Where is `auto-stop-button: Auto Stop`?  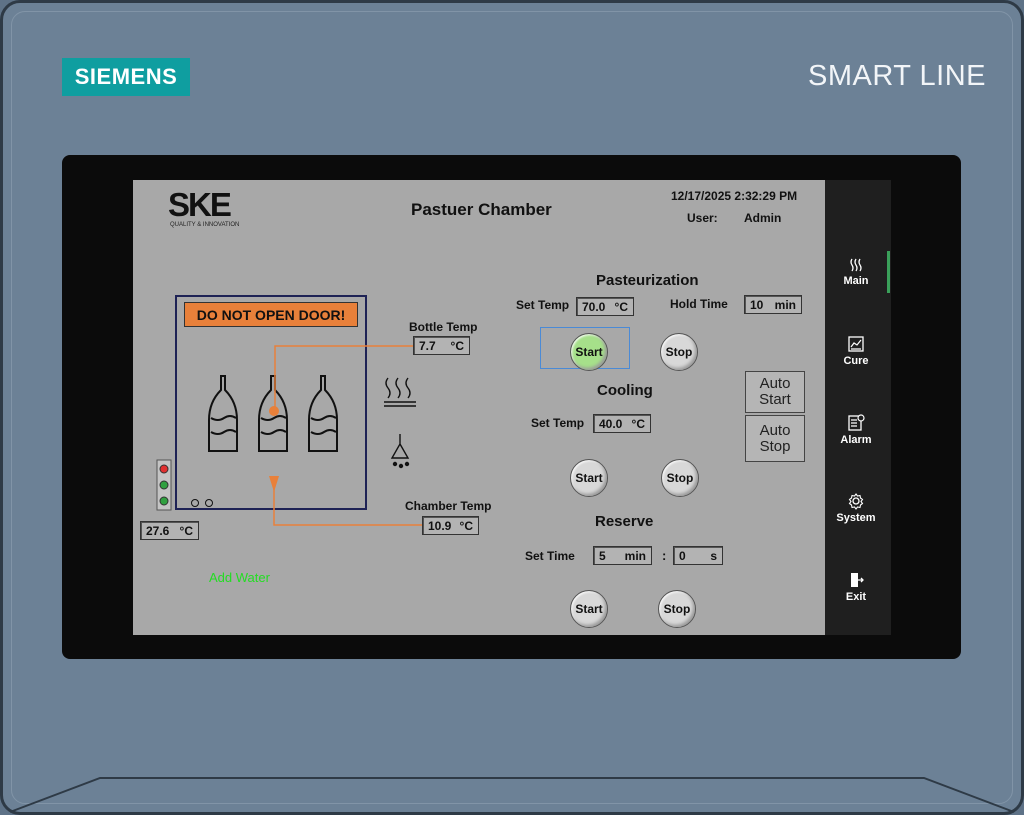 auto-stop-button: Auto Stop is located at coordinates (775, 438).